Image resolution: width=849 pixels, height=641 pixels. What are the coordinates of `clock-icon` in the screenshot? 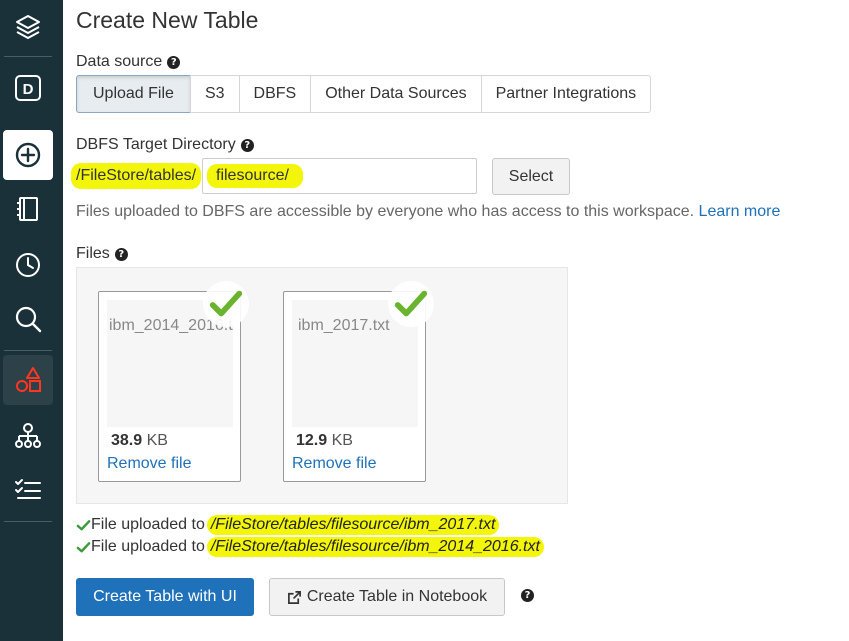 It's located at (28, 265).